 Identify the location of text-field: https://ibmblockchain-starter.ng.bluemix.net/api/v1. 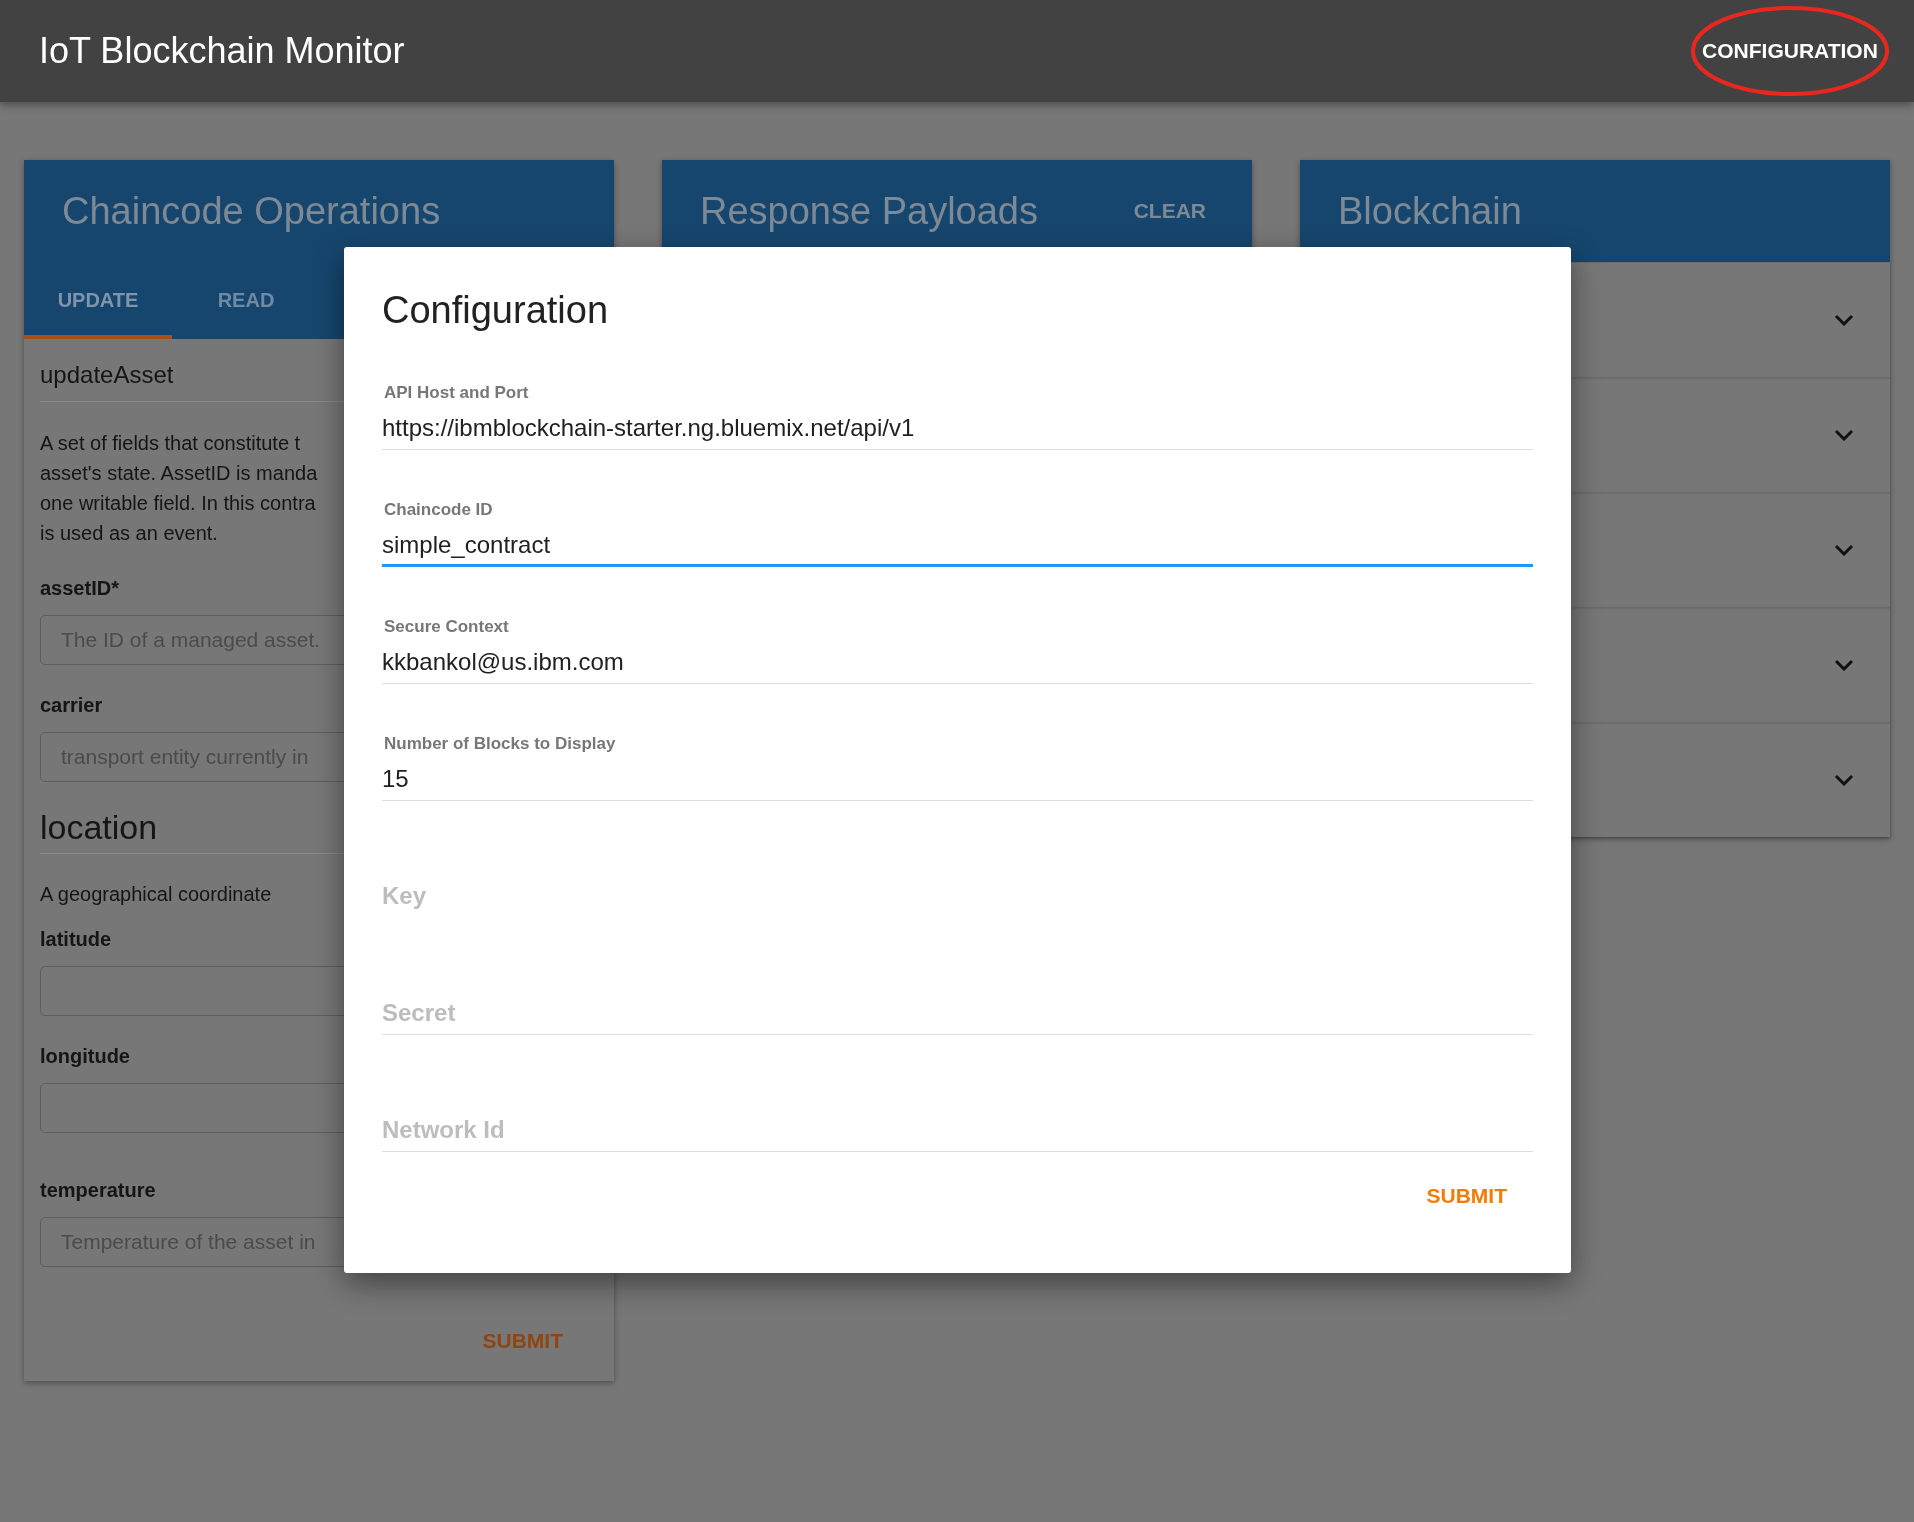
(957, 431).